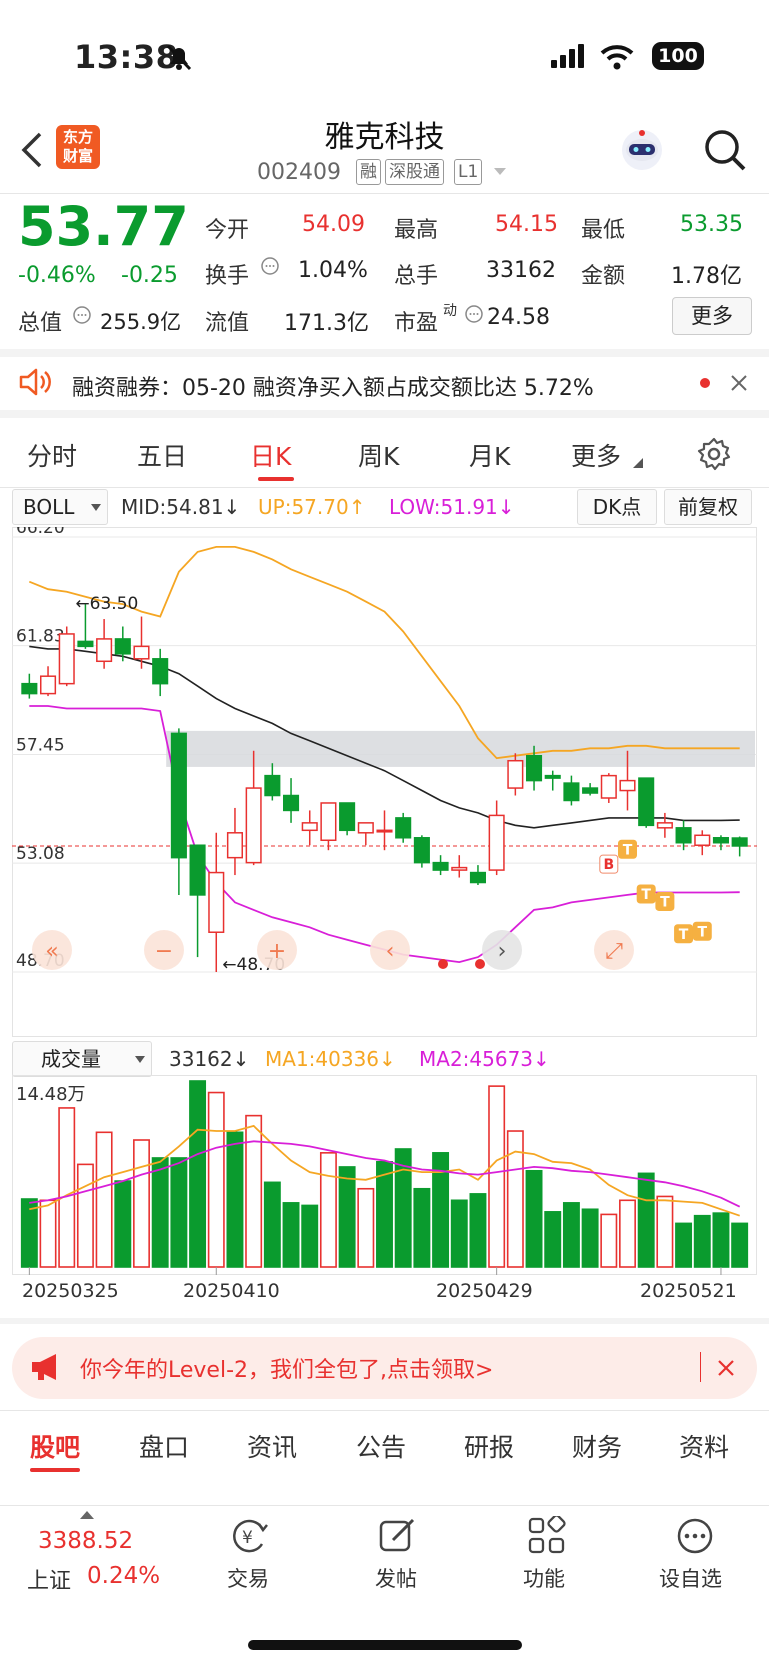 Image resolution: width=769 pixels, height=1665 pixels. Describe the element at coordinates (164, 950) in the screenshot. I see `zoom-out-button: −` at that location.